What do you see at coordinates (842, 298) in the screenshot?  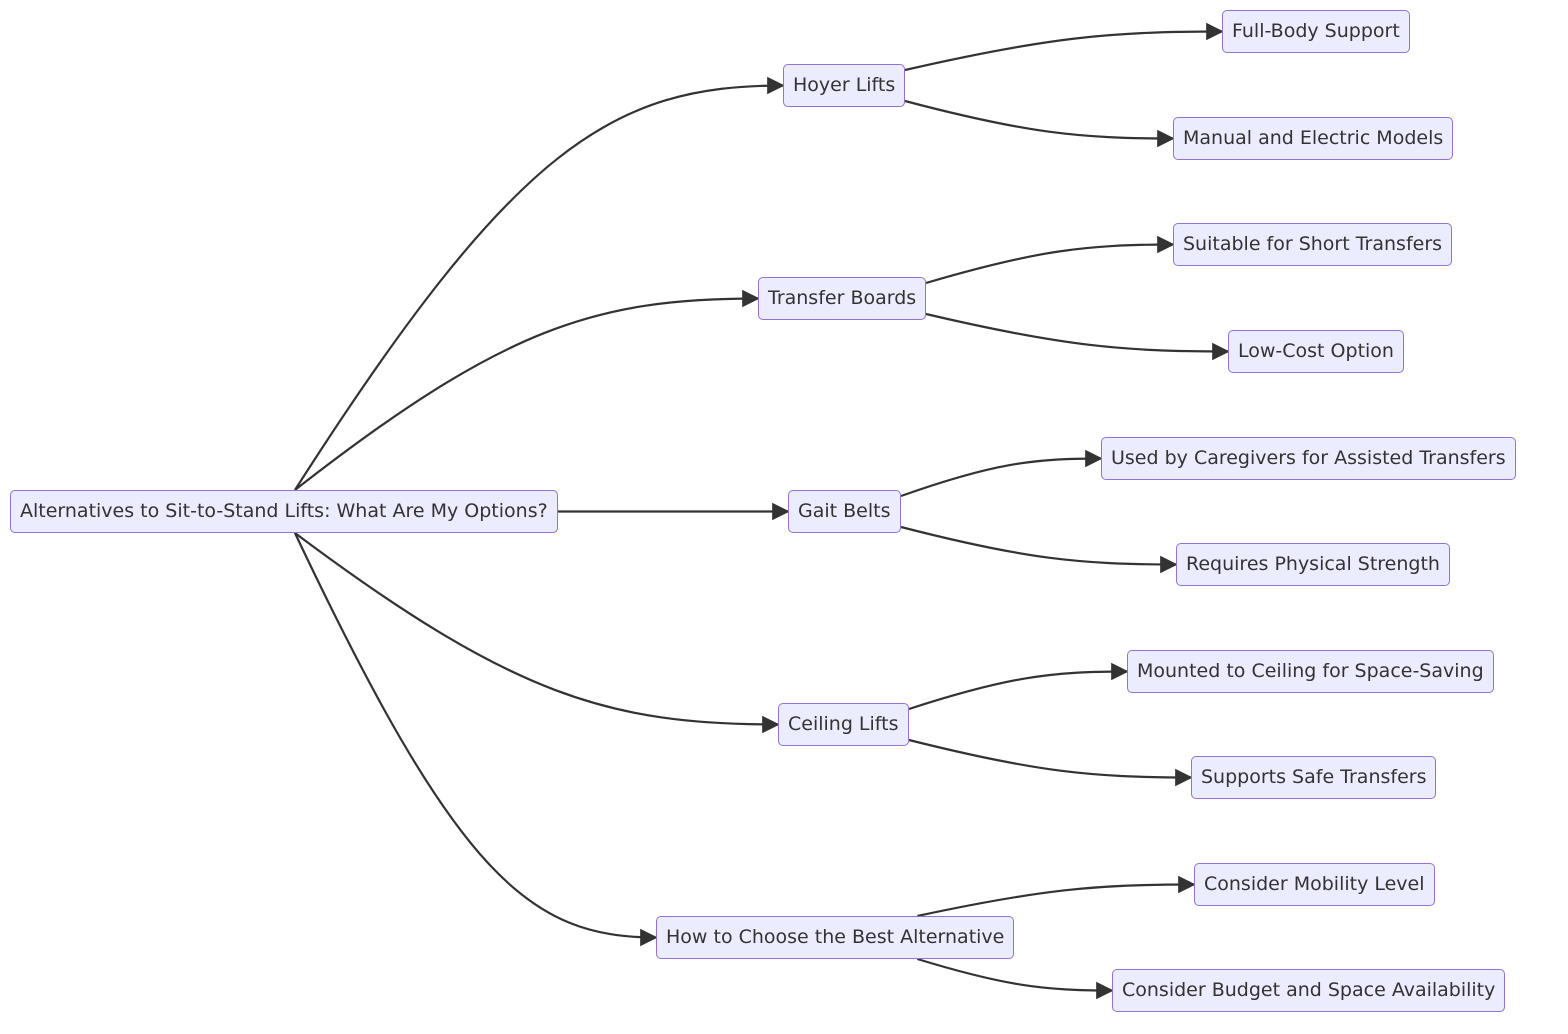 I see `branch-node-transfer-boards: Transfer Boards` at bounding box center [842, 298].